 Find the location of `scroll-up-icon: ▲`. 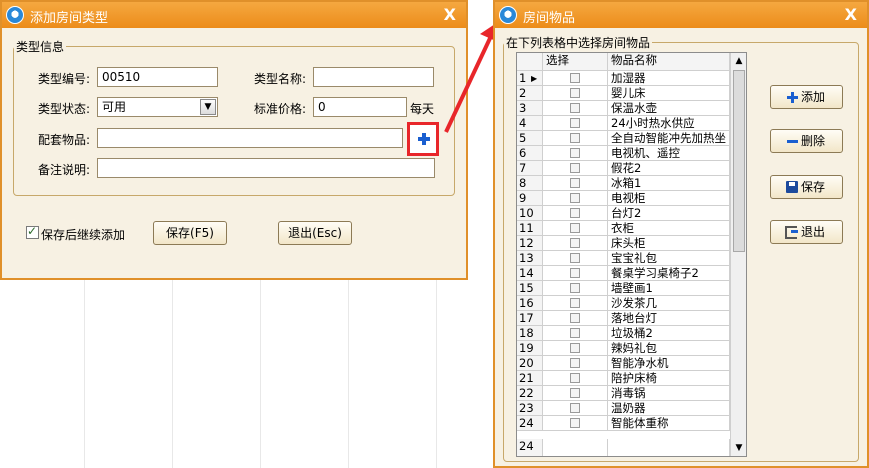

scroll-up-icon: ▲ is located at coordinates (738, 61).